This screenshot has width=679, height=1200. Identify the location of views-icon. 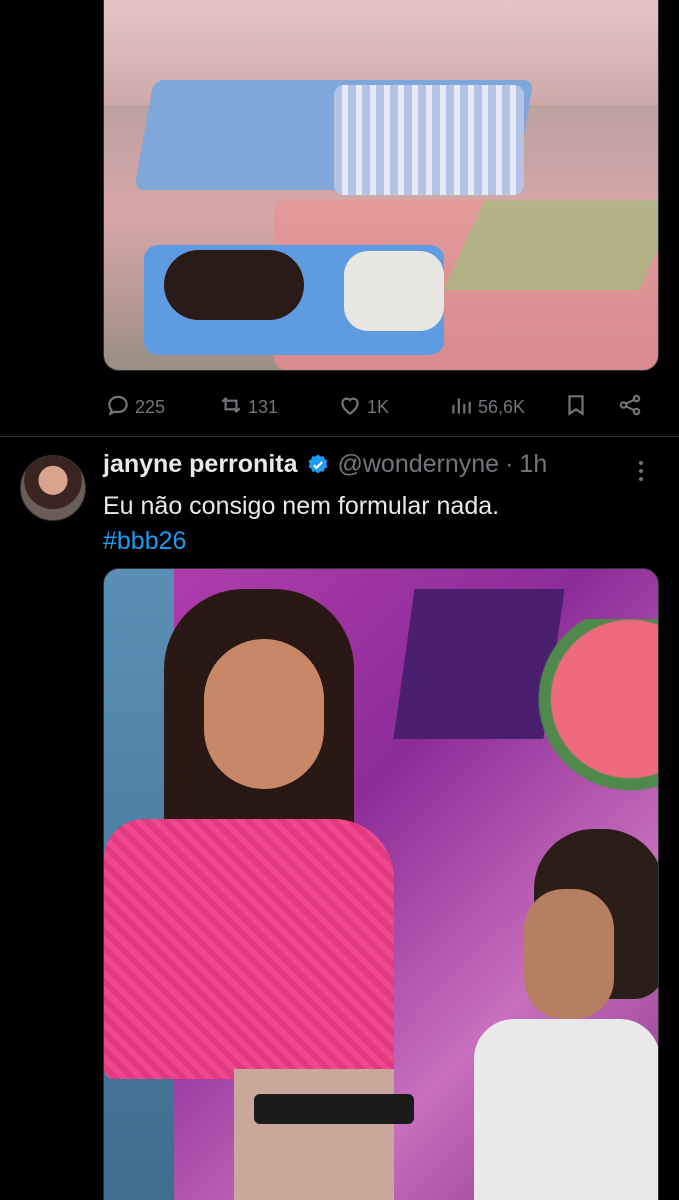
(461, 407).